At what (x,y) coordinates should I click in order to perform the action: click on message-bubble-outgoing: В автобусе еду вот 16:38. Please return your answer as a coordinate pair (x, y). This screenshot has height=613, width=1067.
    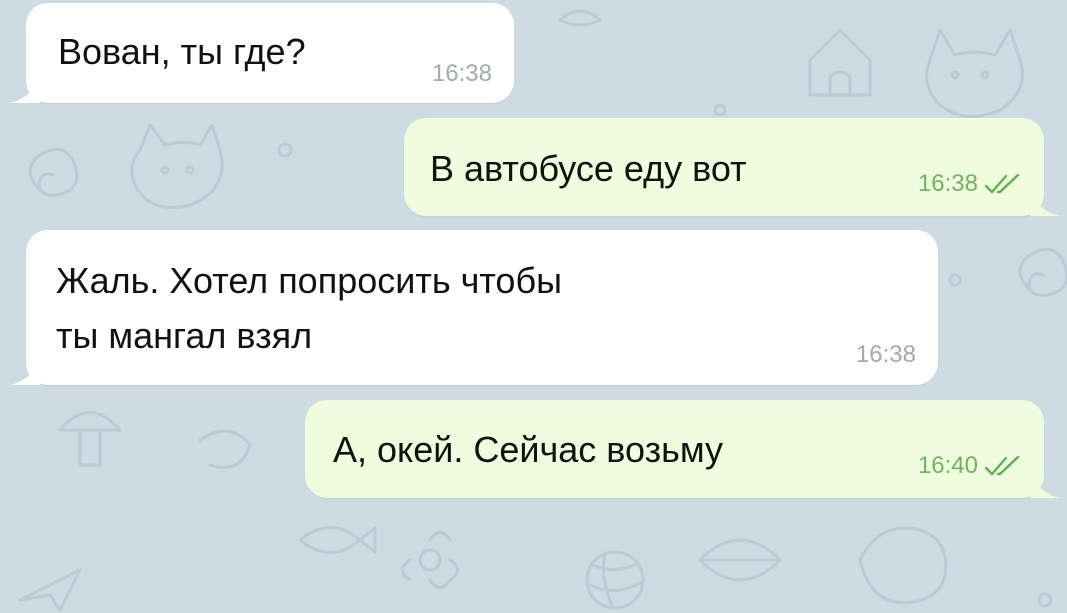
    Looking at the image, I should click on (732, 167).